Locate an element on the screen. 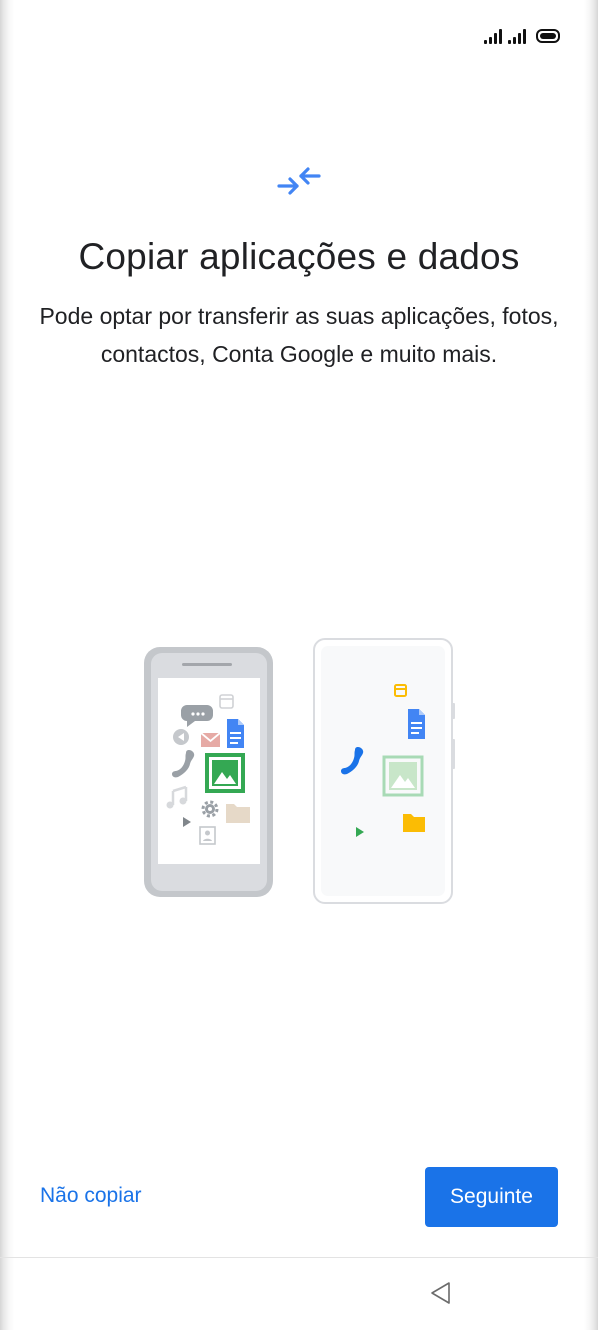 The height and width of the screenshot is (1330, 598). play-circle-icon is located at coordinates (181, 737).